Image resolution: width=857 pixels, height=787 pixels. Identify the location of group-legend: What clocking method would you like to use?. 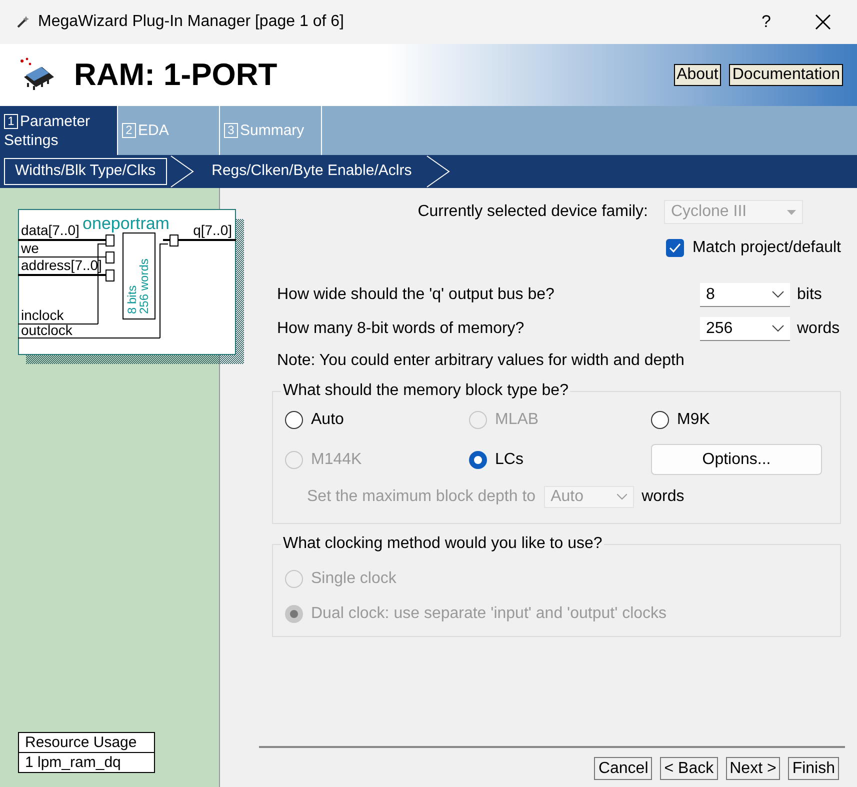
(442, 544).